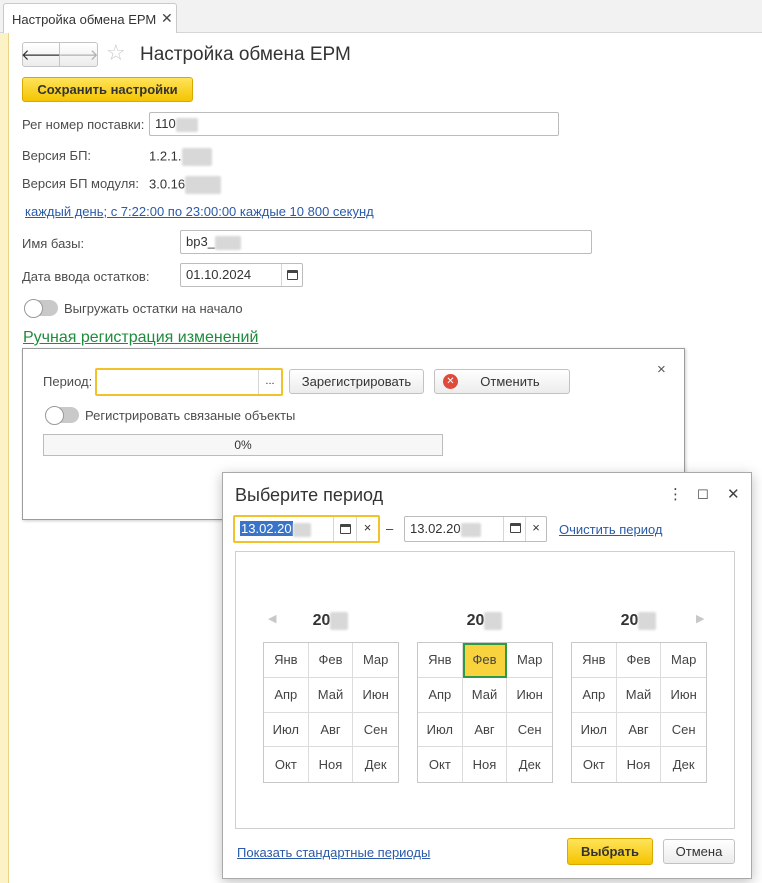  Describe the element at coordinates (356, 381) in the screenshot. I see `register-button: Зарегистрировать` at that location.